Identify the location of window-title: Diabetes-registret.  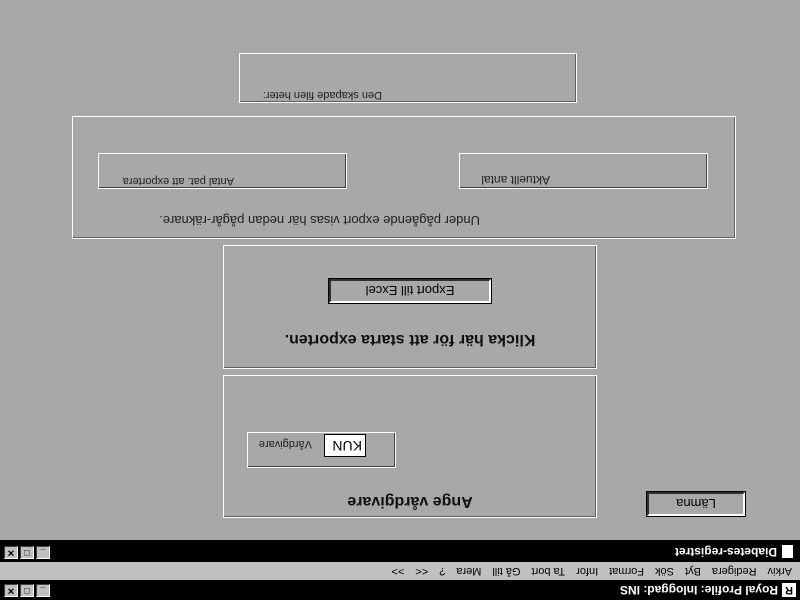
(725, 552).